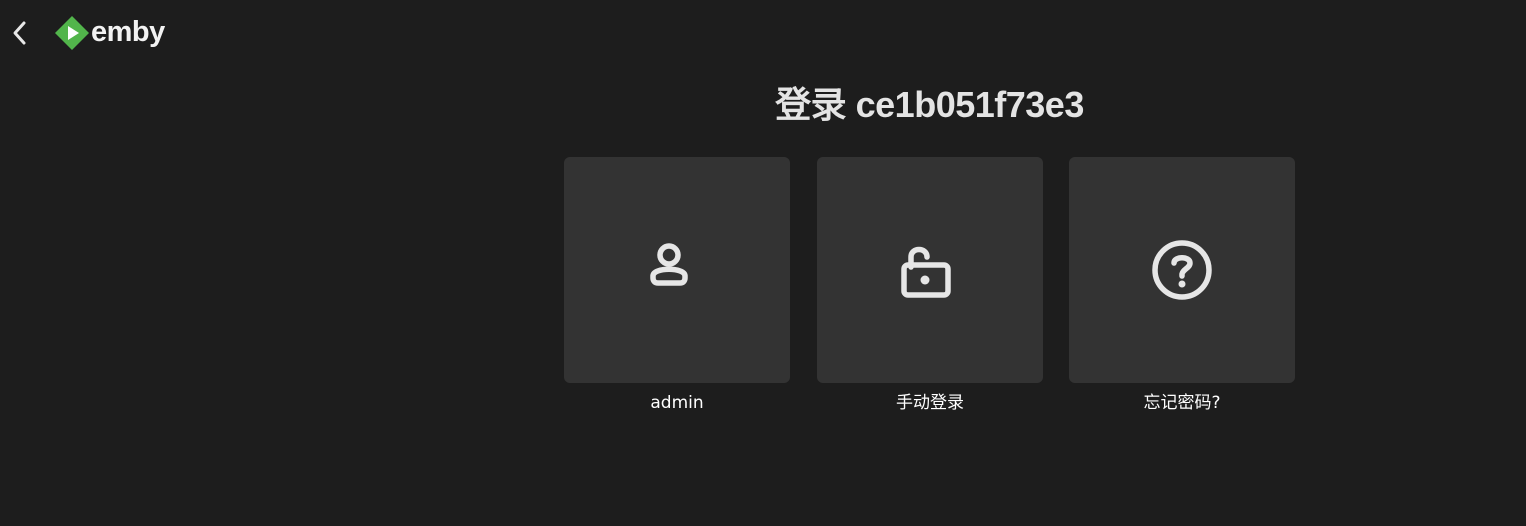 This screenshot has height=526, width=1526. I want to click on user-card-admin: admin, so click(677, 286).